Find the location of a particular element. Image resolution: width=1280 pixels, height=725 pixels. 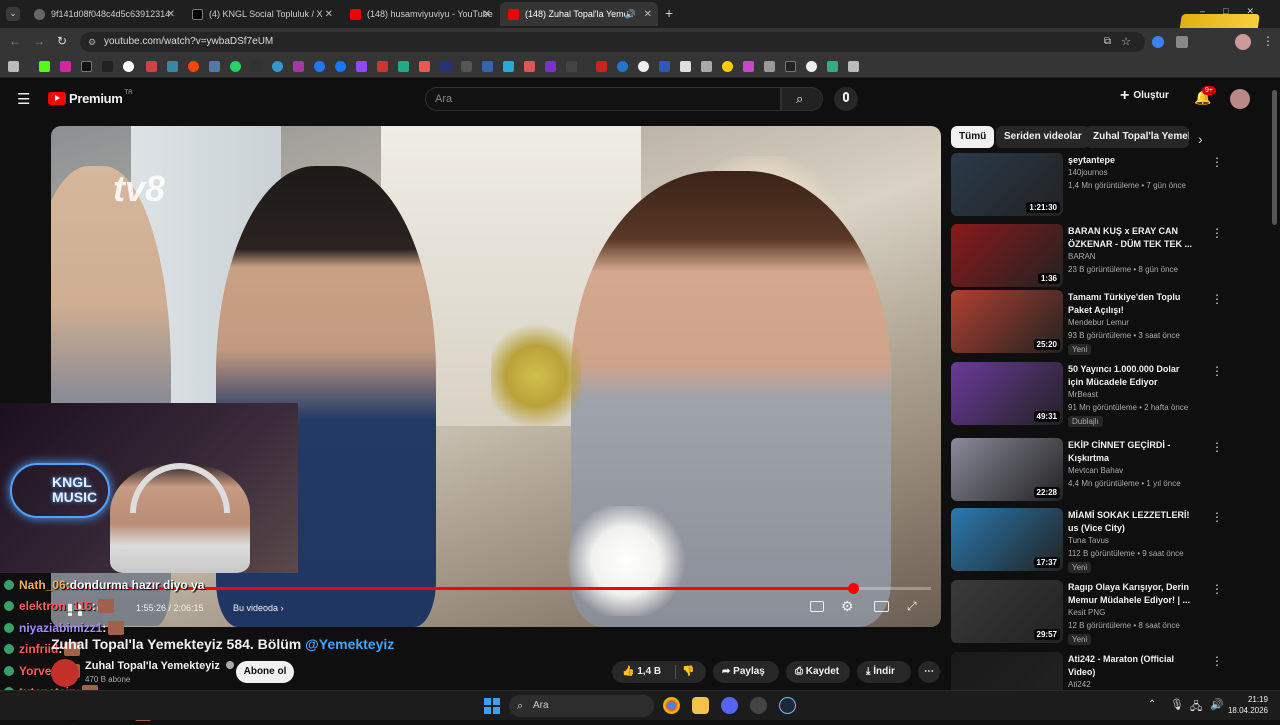

download-button: ⤓ İndir is located at coordinates (884, 672).